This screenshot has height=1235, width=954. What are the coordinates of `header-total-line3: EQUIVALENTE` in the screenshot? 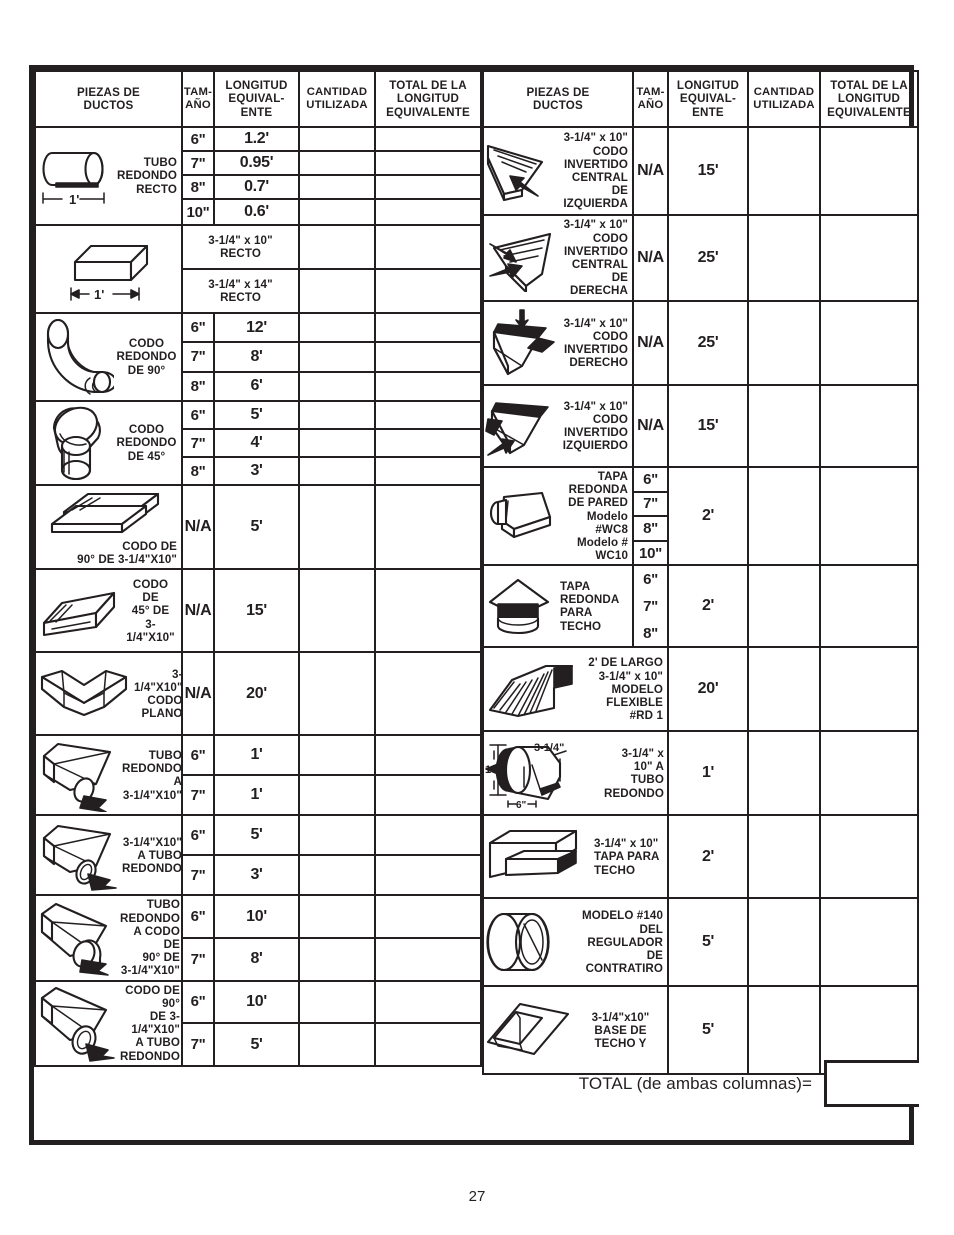 It's located at (428, 112).